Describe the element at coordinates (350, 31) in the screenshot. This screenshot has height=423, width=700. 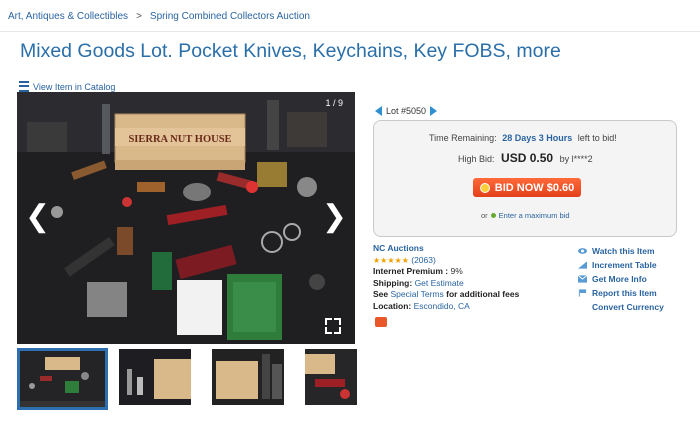
I see `divider` at that location.